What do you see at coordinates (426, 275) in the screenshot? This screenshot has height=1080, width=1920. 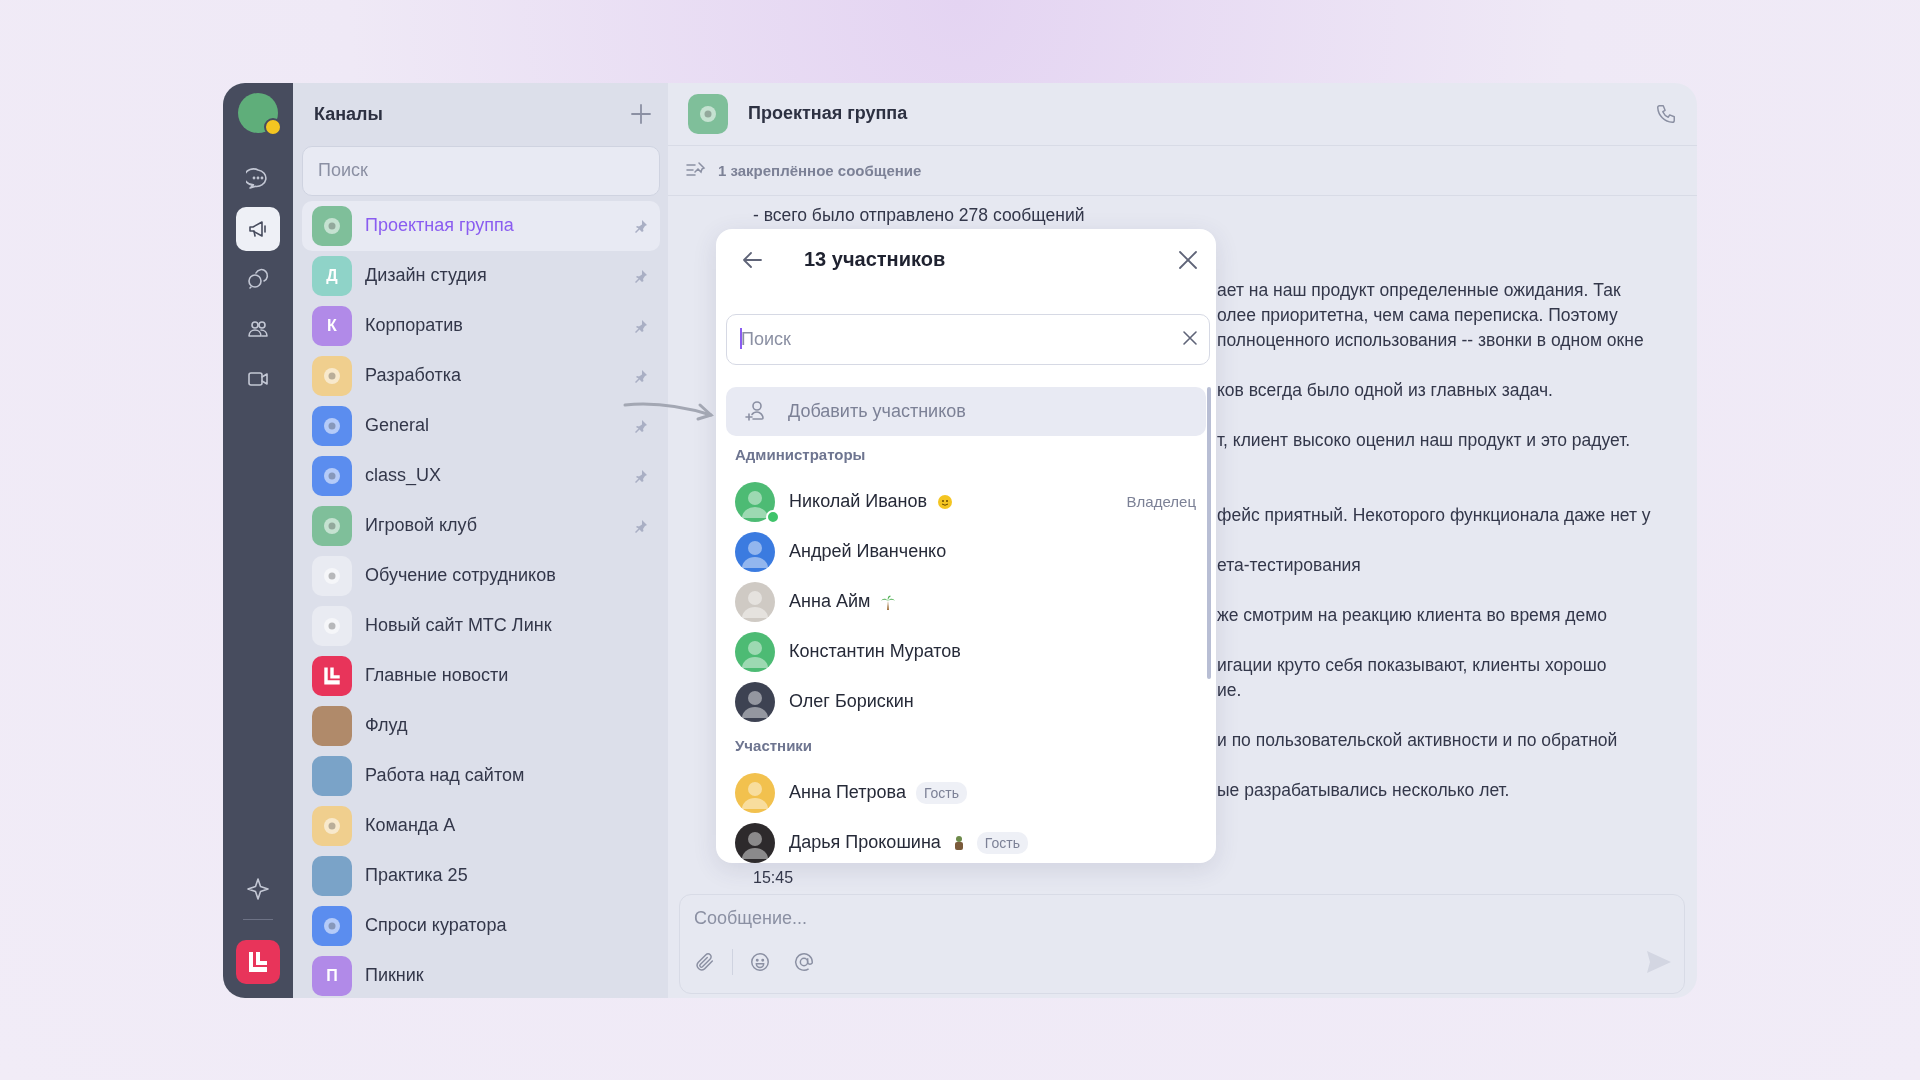 I see `channel-name: Дизайн студия` at bounding box center [426, 275].